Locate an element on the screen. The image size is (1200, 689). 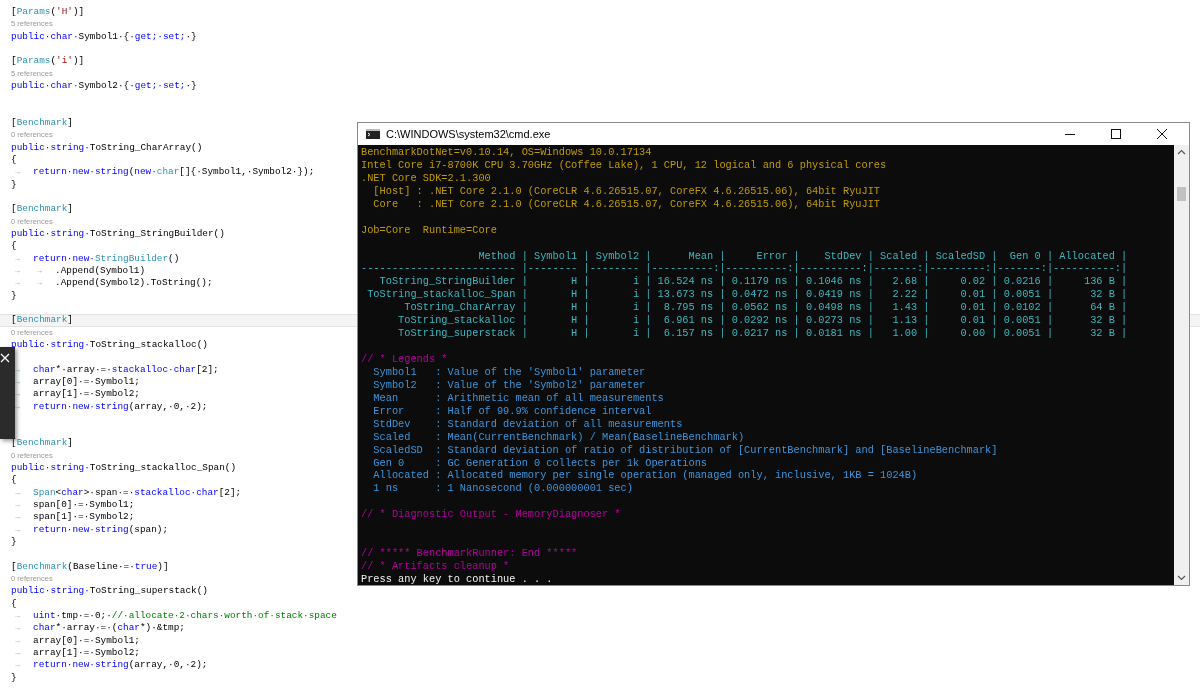
code-line: [Params('i')] is located at coordinates (48, 61).